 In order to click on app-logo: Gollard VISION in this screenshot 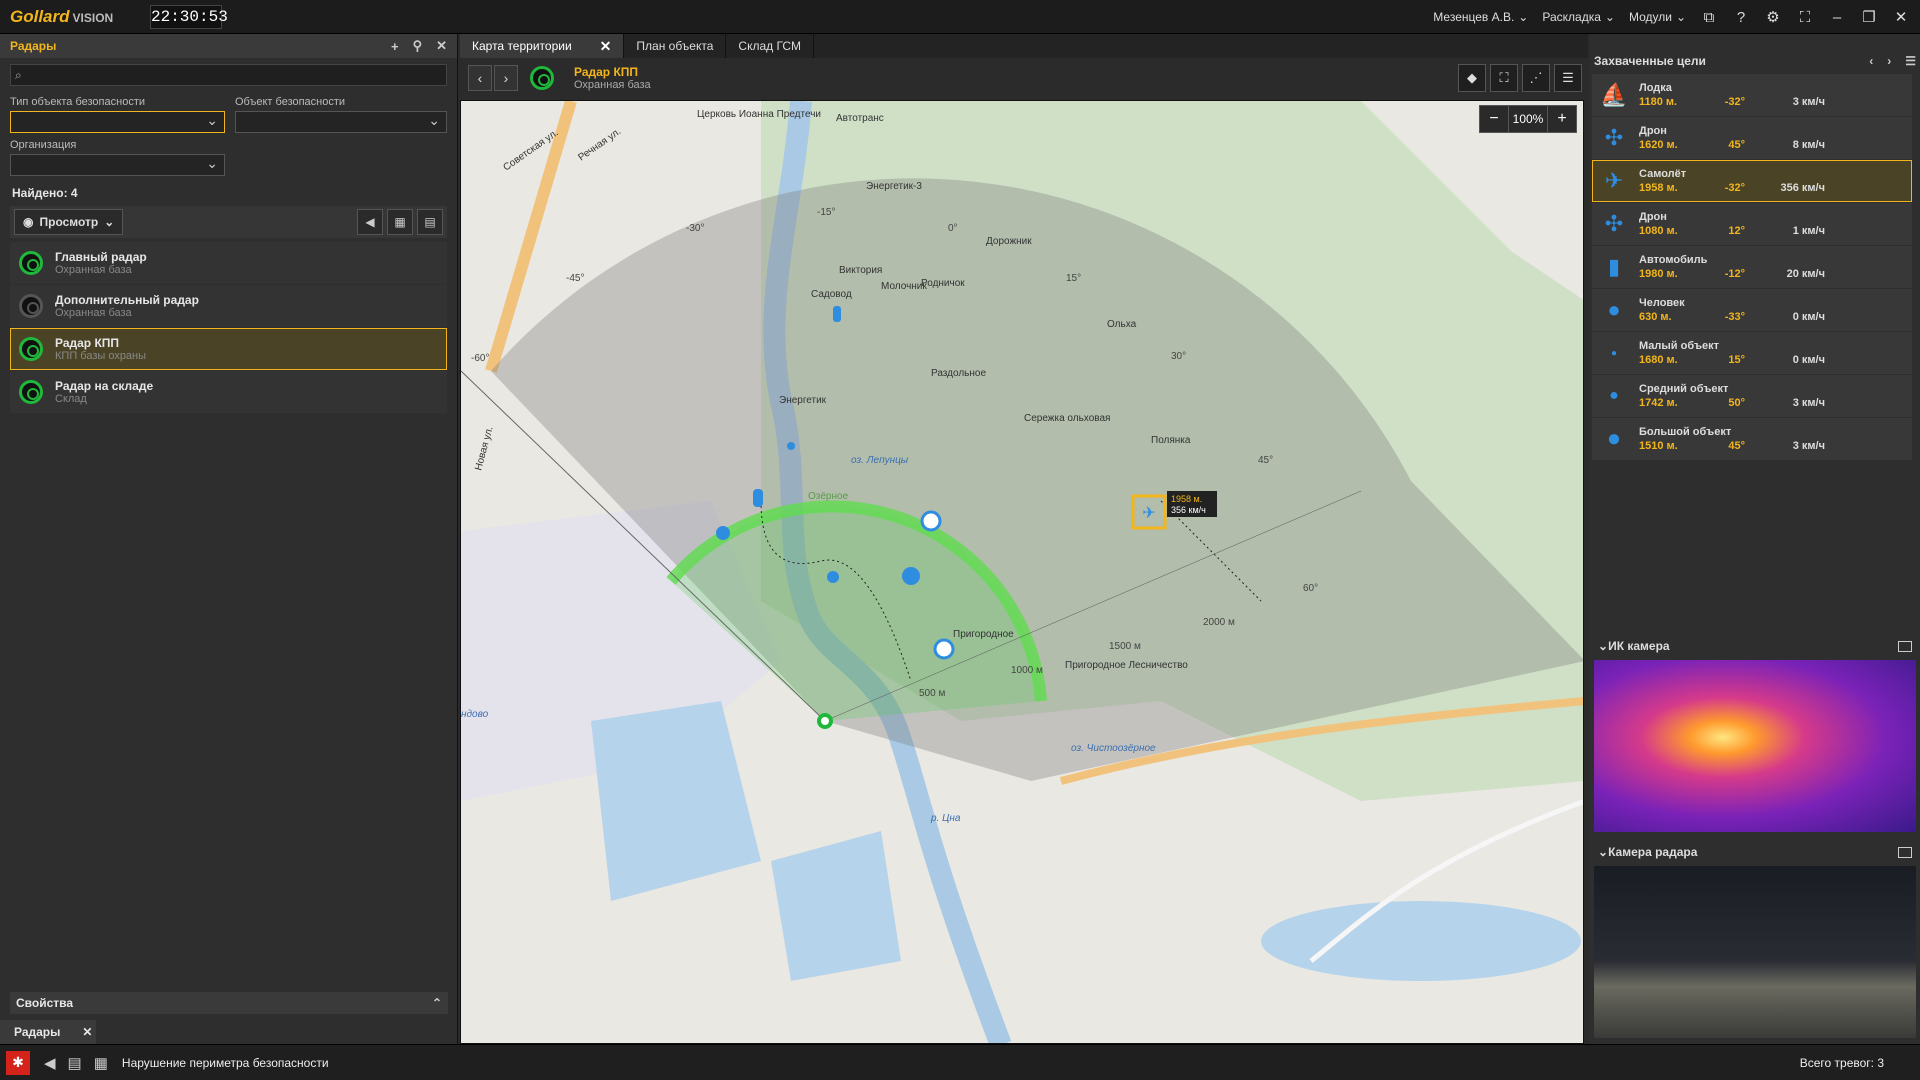, I will do `click(62, 16)`.